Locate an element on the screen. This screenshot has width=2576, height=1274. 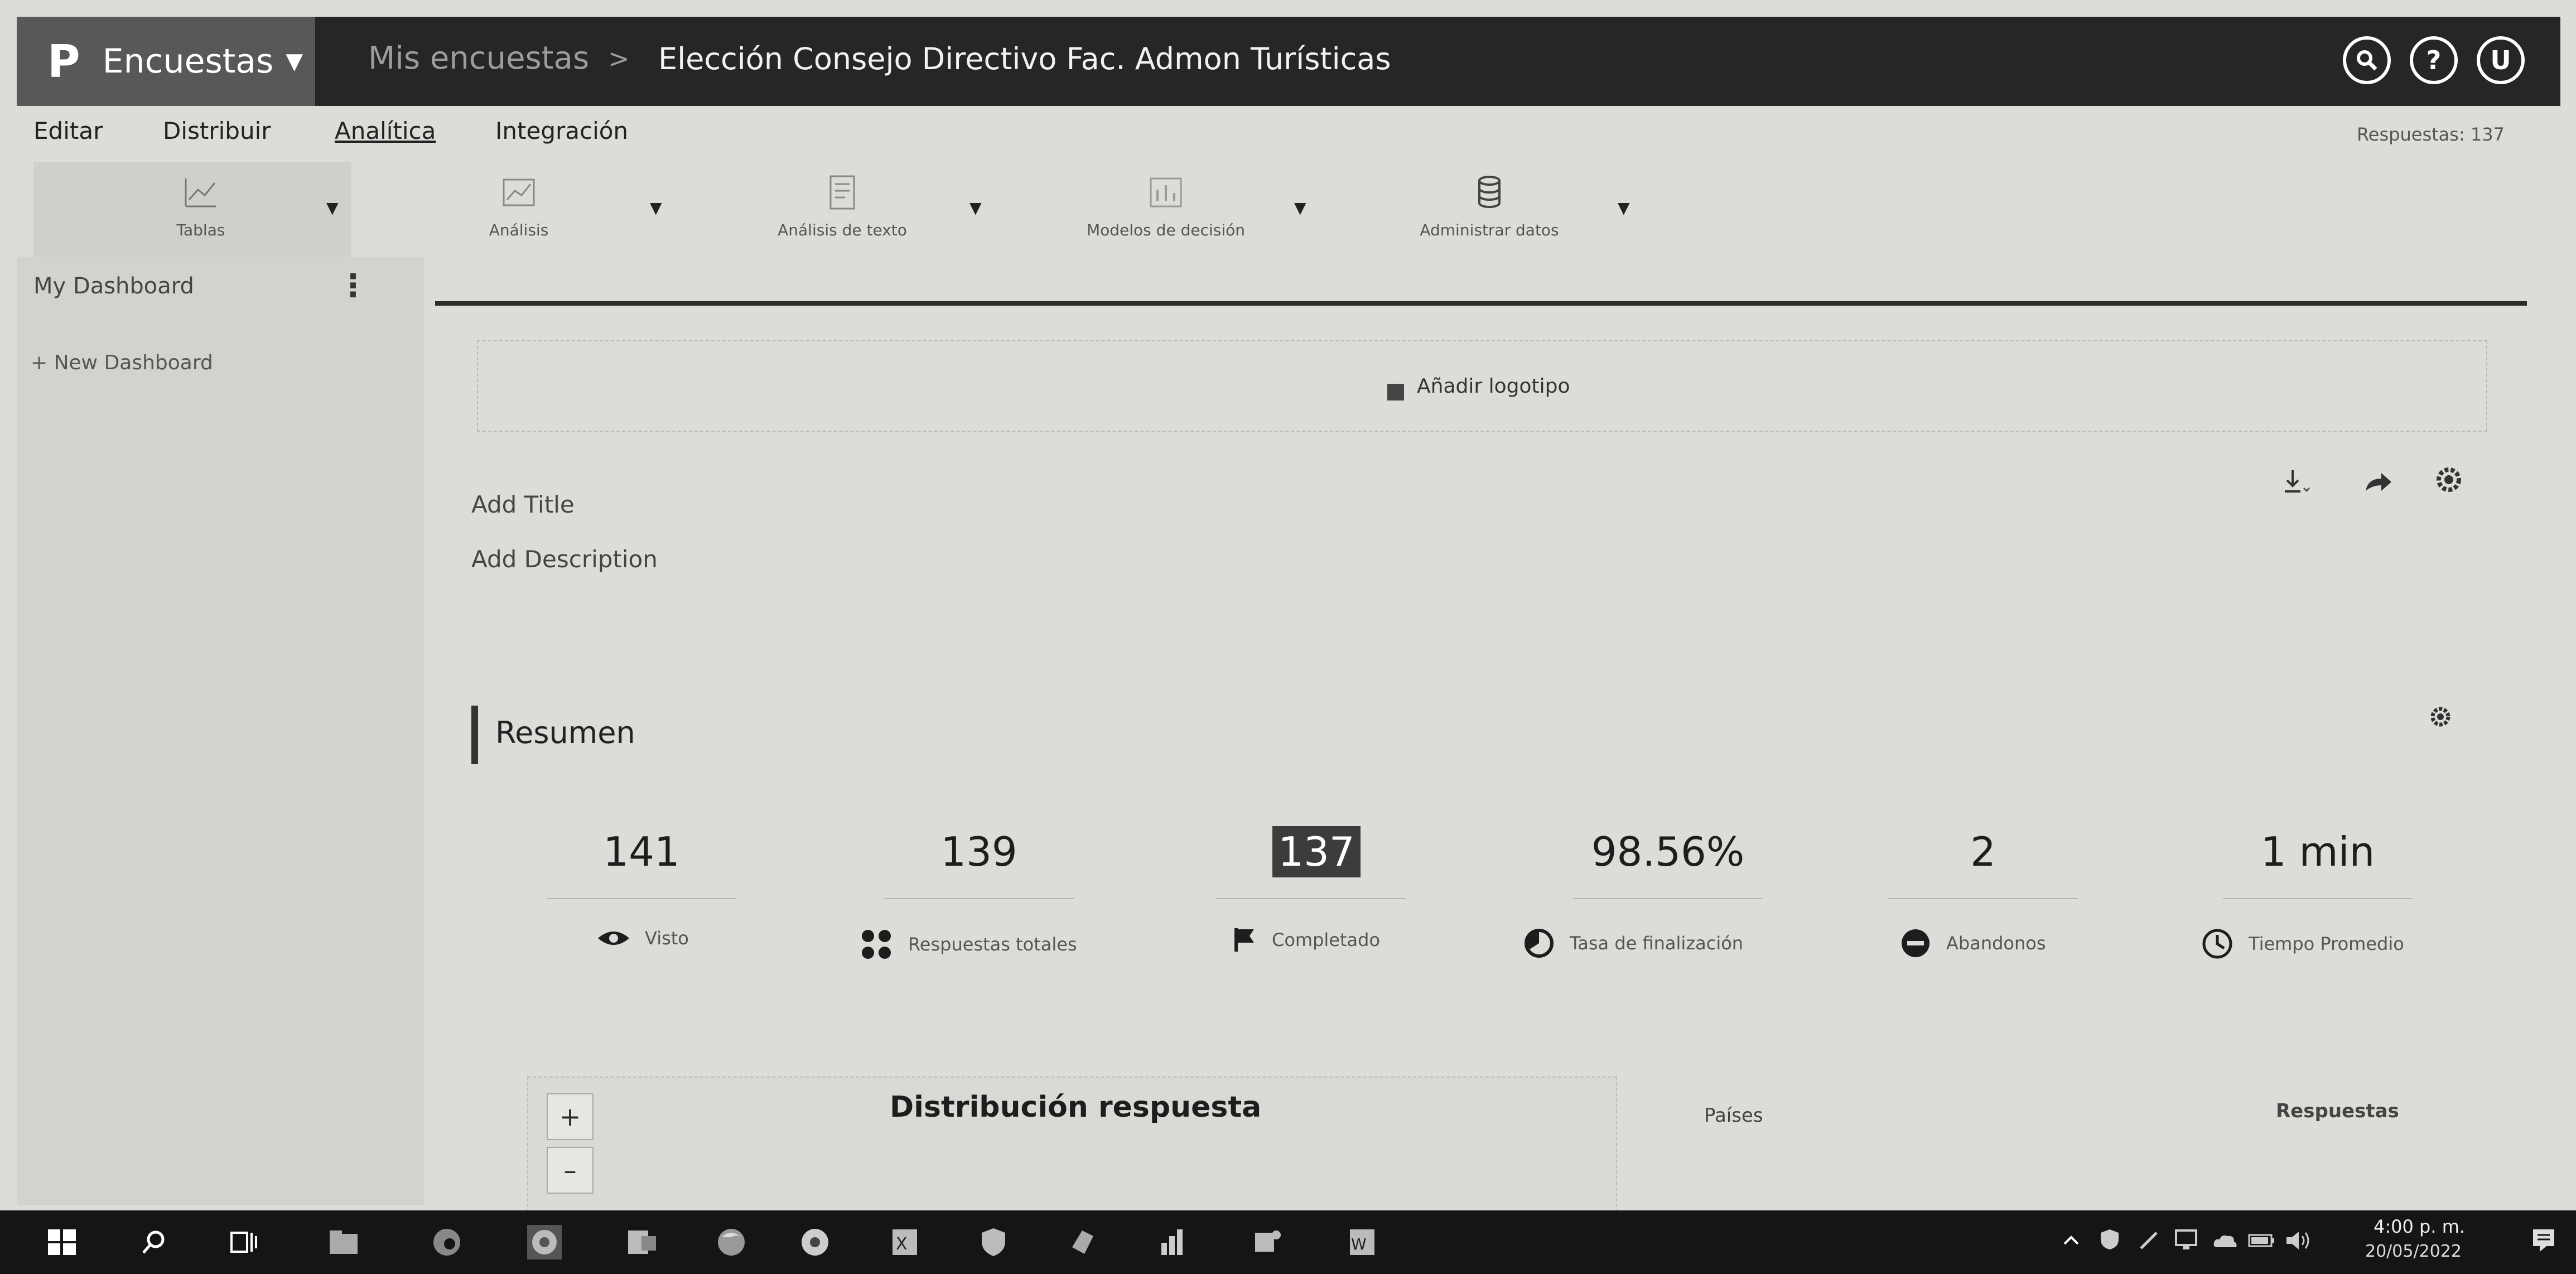
chart-title: Distribución respuesta is located at coordinates (1076, 1107).